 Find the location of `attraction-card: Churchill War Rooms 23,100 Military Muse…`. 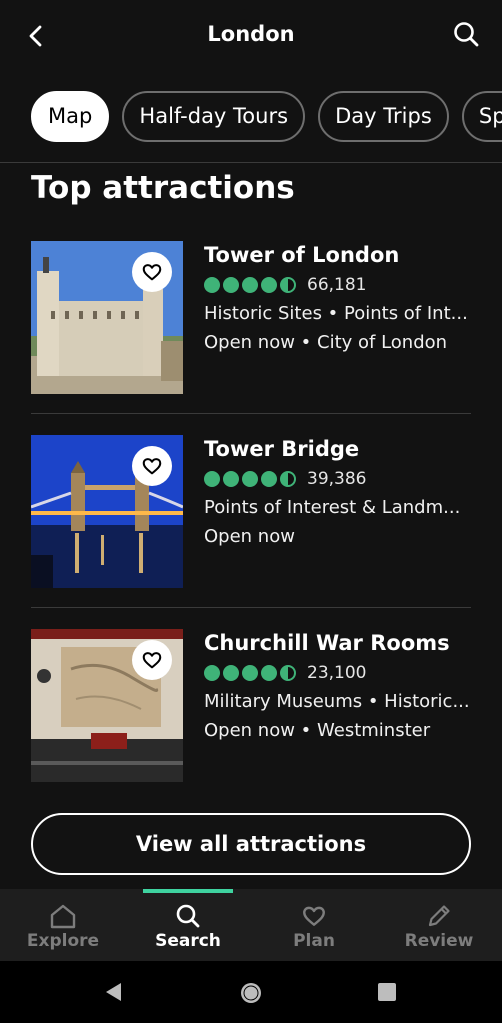

attraction-card: Churchill War Rooms 23,100 Military Muse… is located at coordinates (251, 705).